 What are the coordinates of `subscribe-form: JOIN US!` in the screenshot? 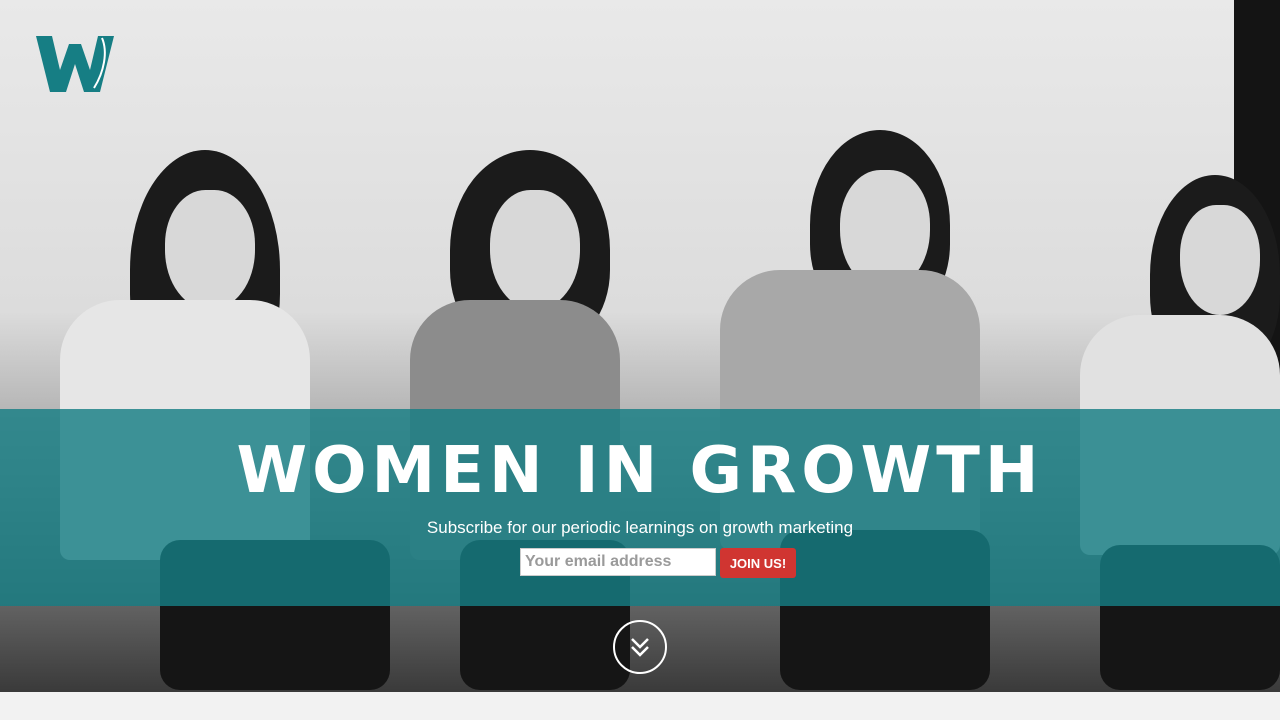 It's located at (660, 563).